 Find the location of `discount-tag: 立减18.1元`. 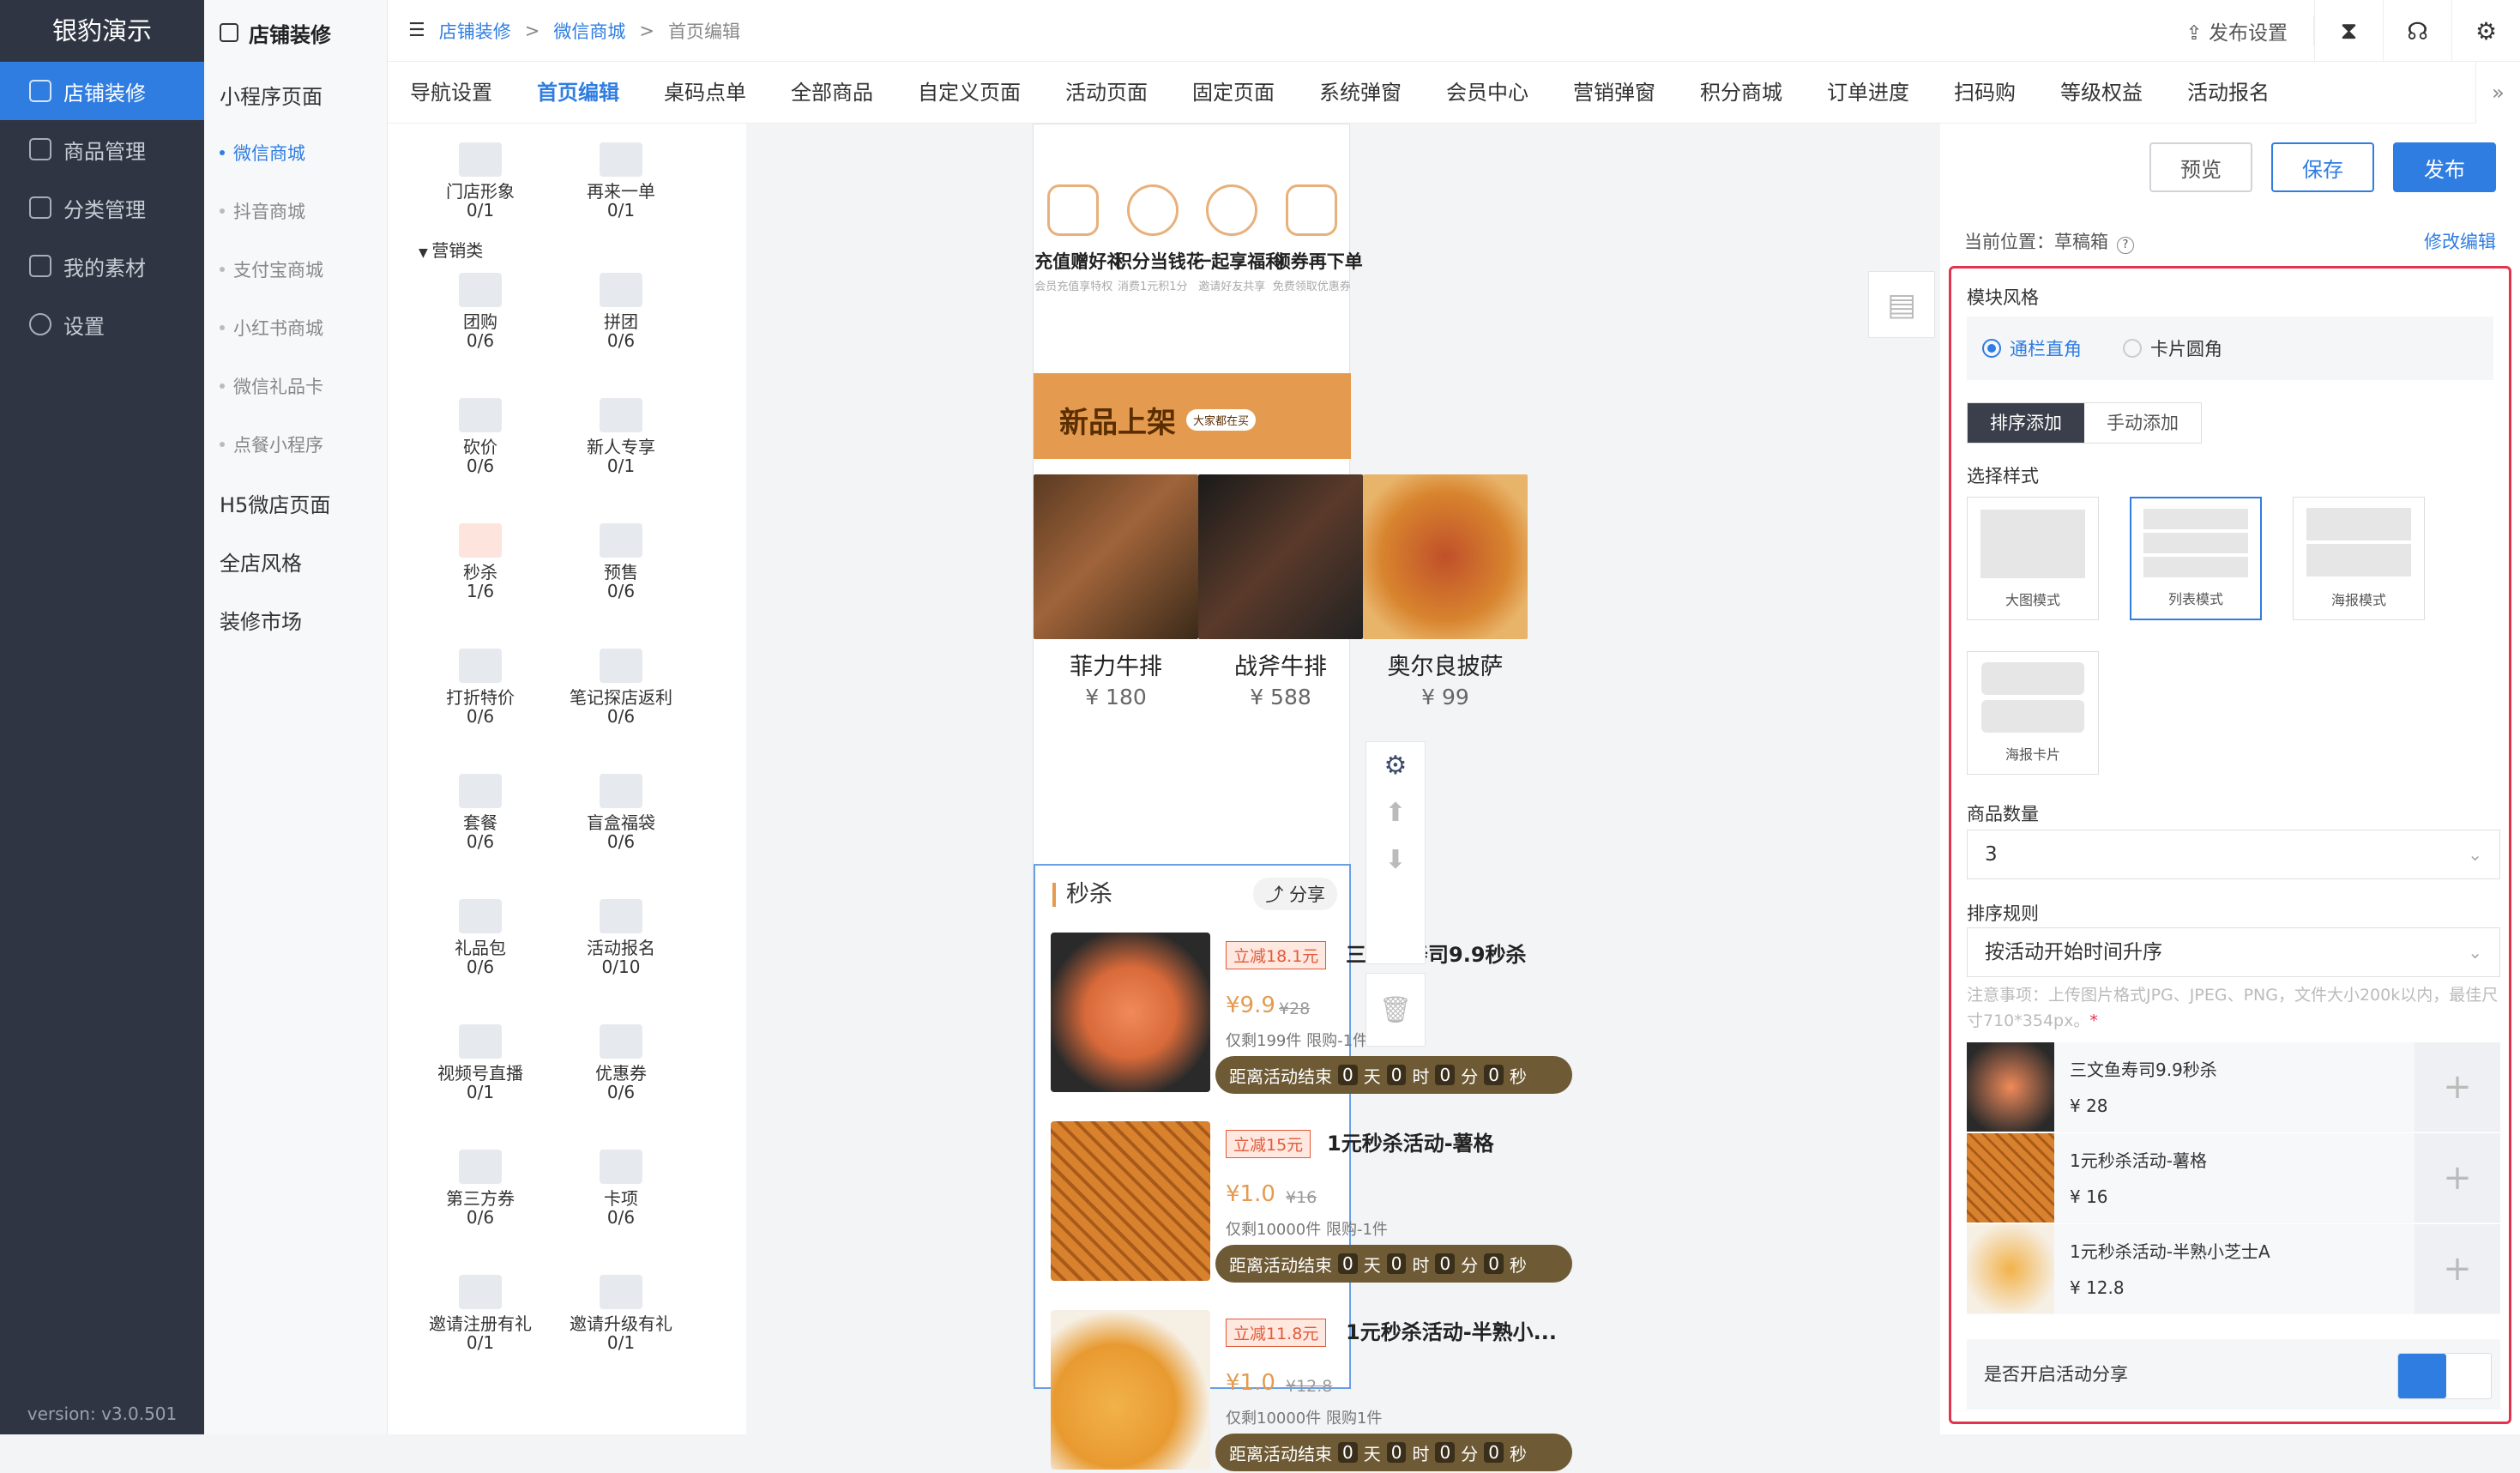

discount-tag: 立减18.1元 is located at coordinates (1276, 955).